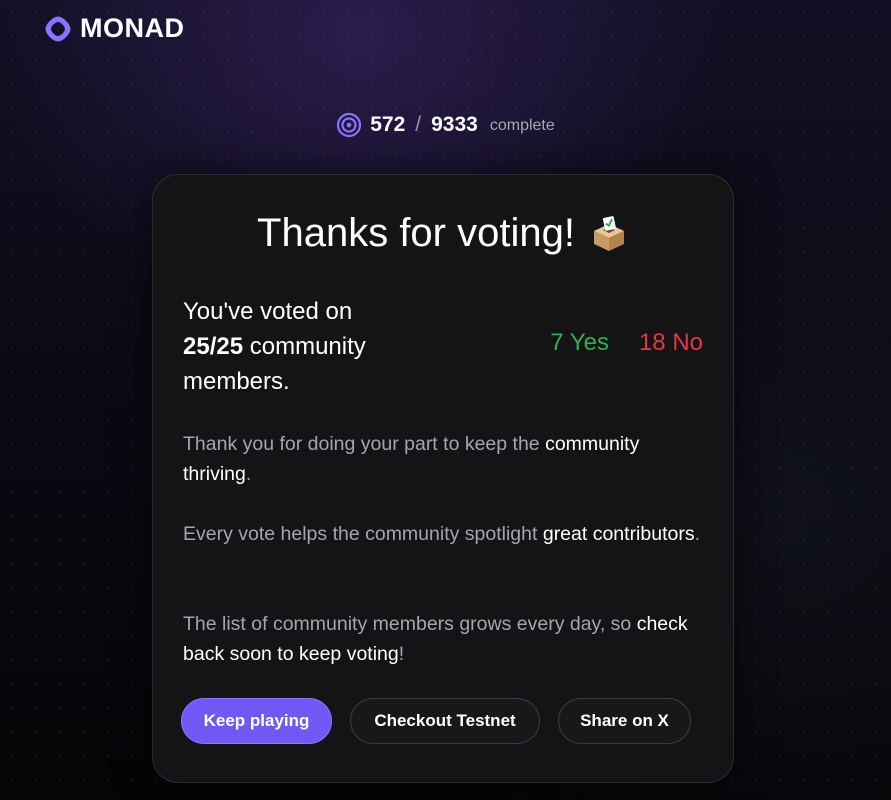  I want to click on paragraph-highlight: great contributors, so click(618, 534).